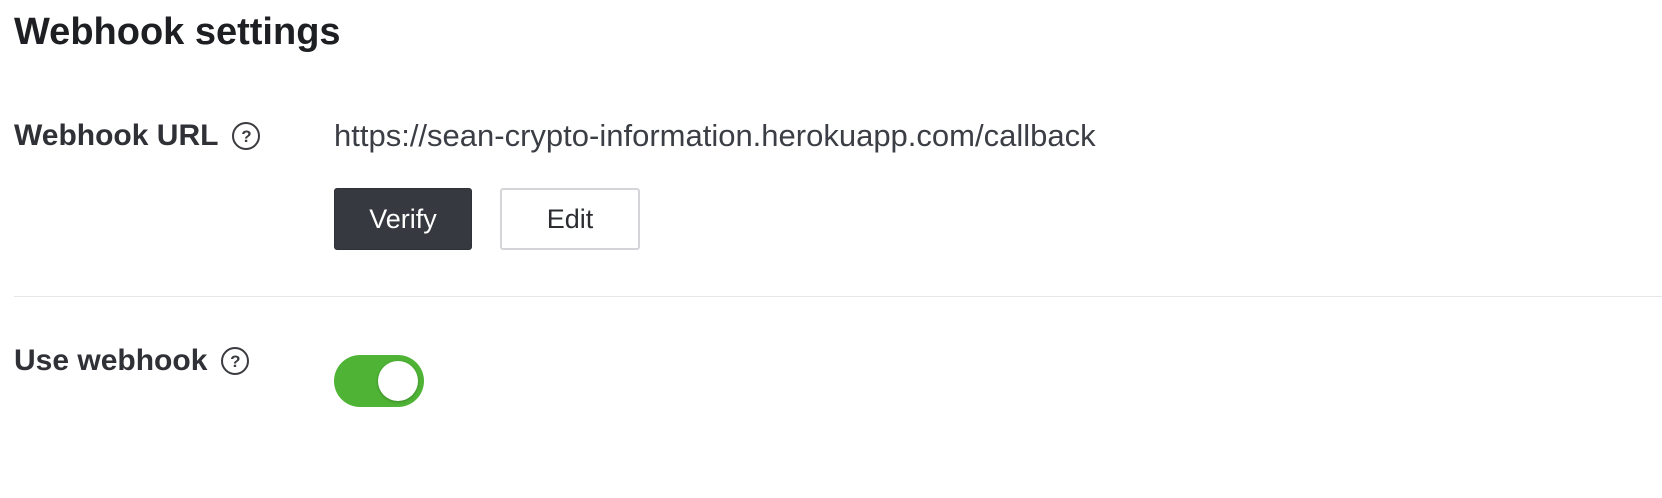 Image resolution: width=1662 pixels, height=498 pixels. What do you see at coordinates (111, 360) in the screenshot?
I see `use-webhook-label: Use webhook` at bounding box center [111, 360].